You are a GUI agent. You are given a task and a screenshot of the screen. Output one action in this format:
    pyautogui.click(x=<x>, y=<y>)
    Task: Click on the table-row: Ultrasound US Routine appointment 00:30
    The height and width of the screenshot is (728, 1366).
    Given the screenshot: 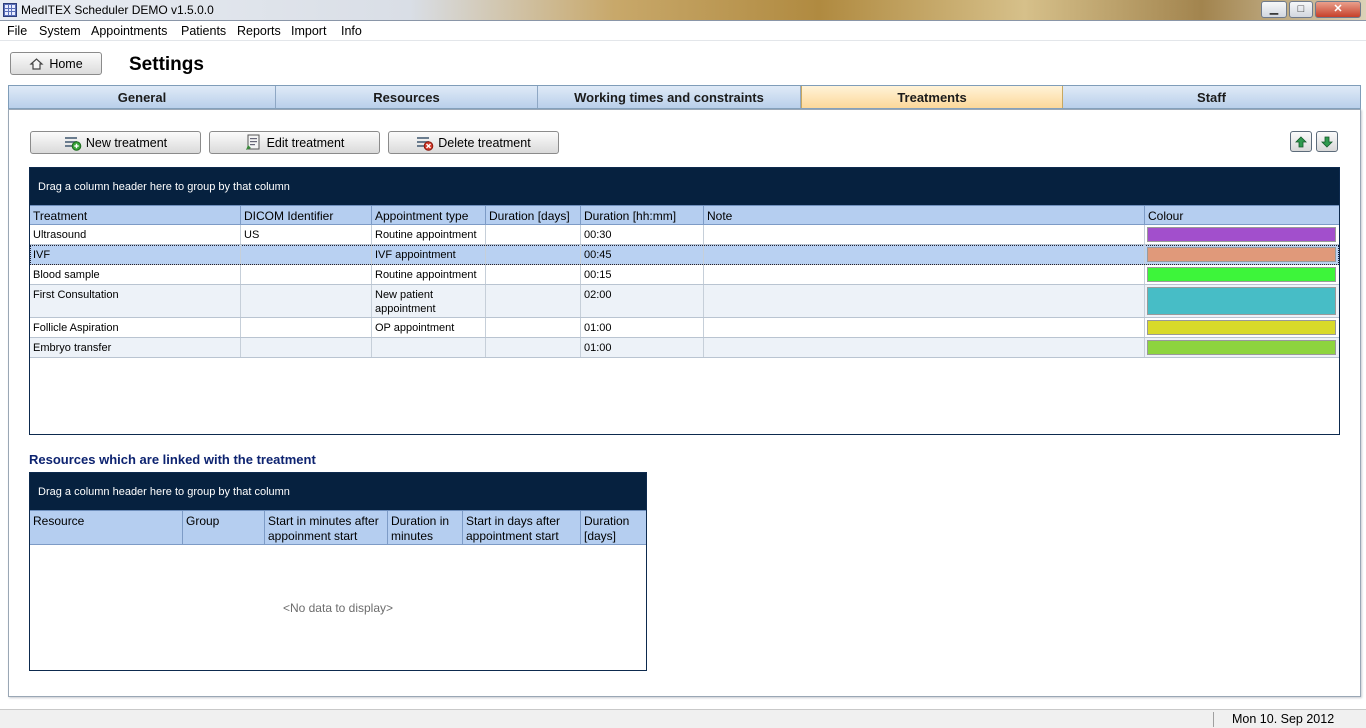 What is the action you would take?
    pyautogui.click(x=684, y=235)
    